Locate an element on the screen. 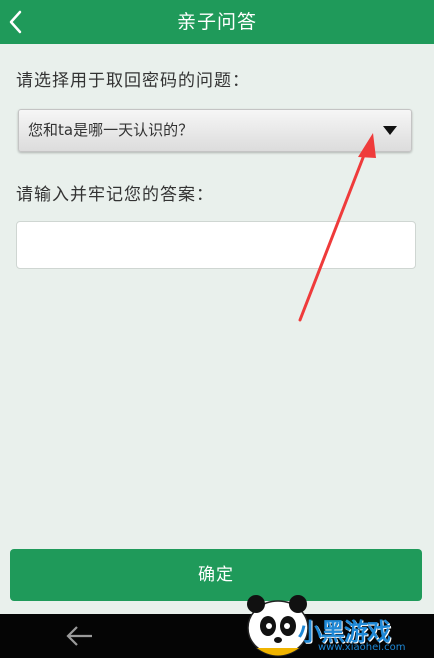  page-title: 亲子问答 is located at coordinates (216, 22).